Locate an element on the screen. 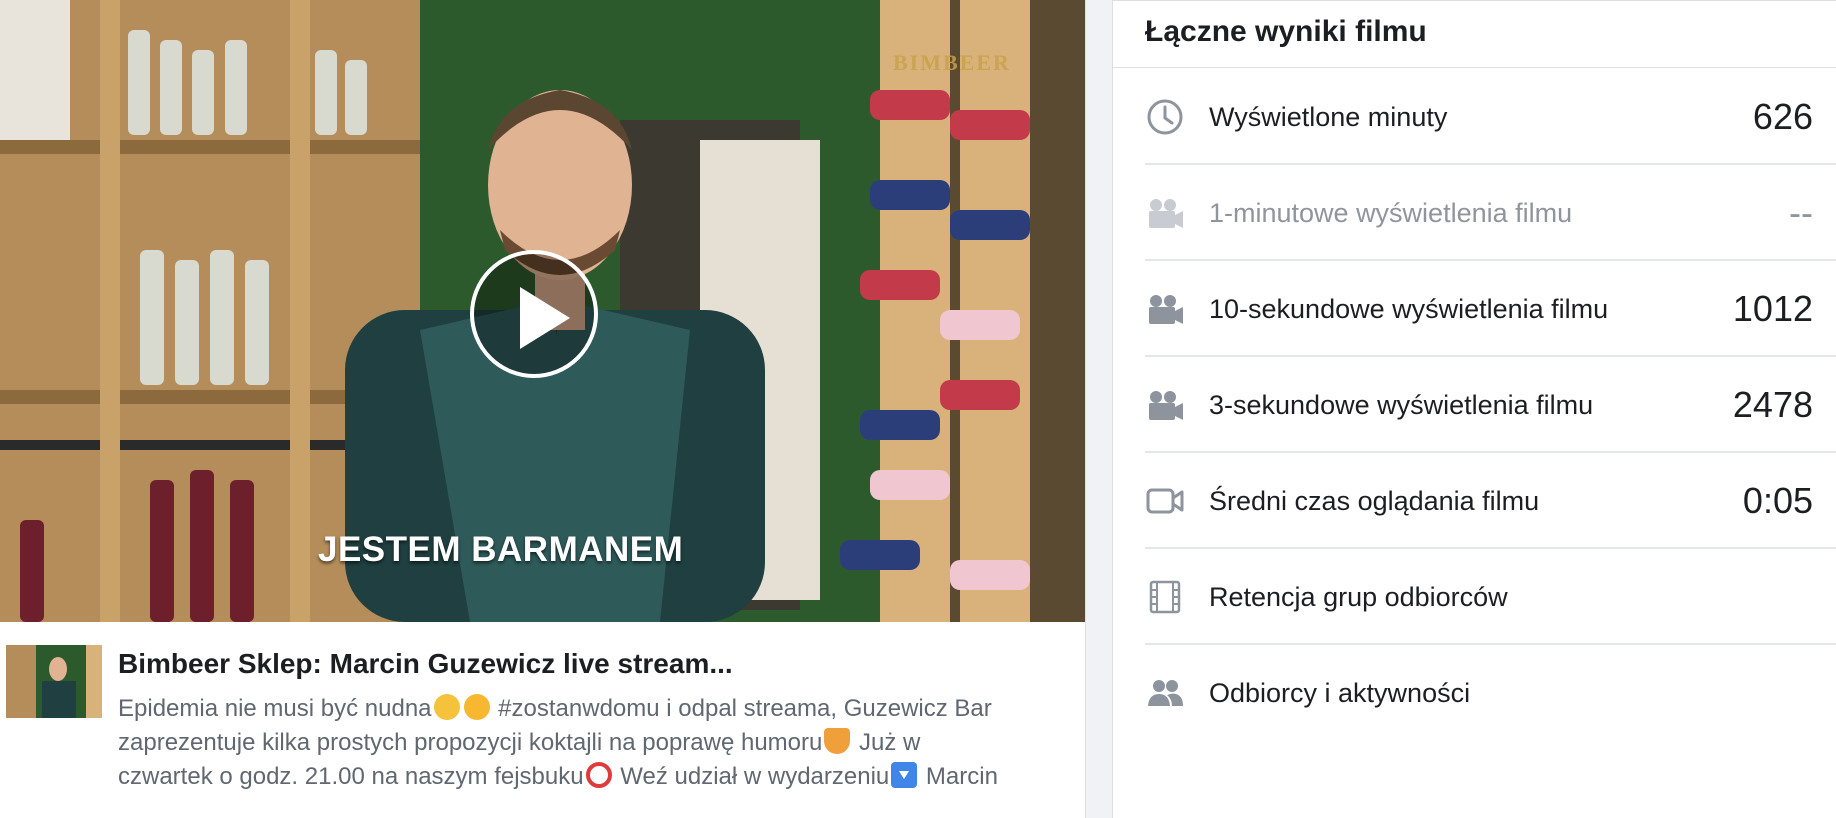 The height and width of the screenshot is (818, 1836). metric-row-3-second-views: 3-sekundowe wyświetlenia filmu 2478 is located at coordinates (1490, 405).